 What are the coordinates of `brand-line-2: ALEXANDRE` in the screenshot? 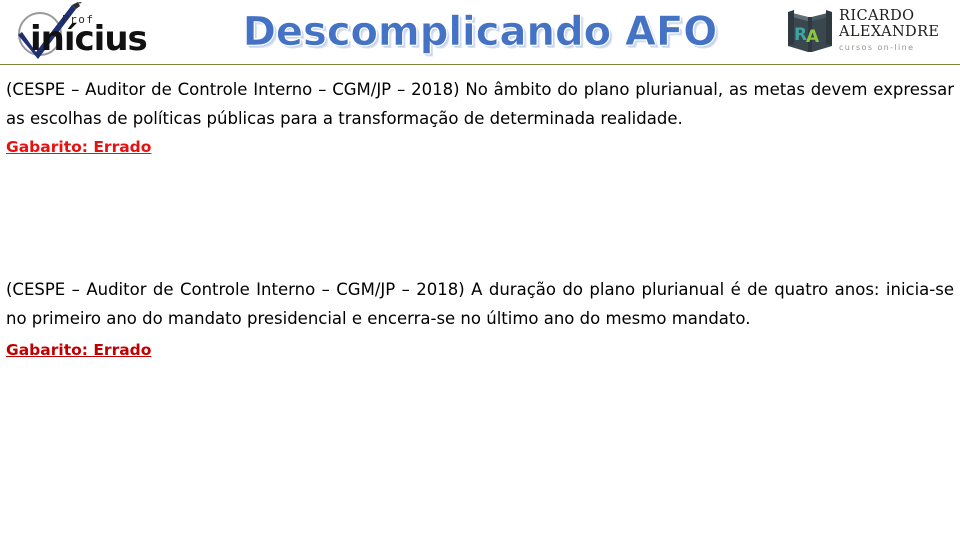 It's located at (889, 32).